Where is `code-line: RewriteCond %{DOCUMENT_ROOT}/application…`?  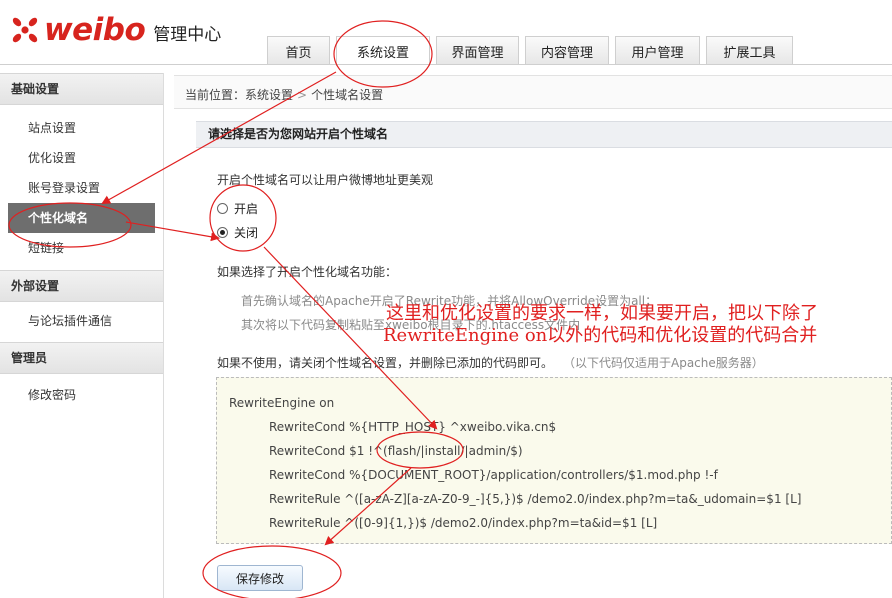
code-line: RewriteCond %{DOCUMENT_ROOT}/application… is located at coordinates (493, 475).